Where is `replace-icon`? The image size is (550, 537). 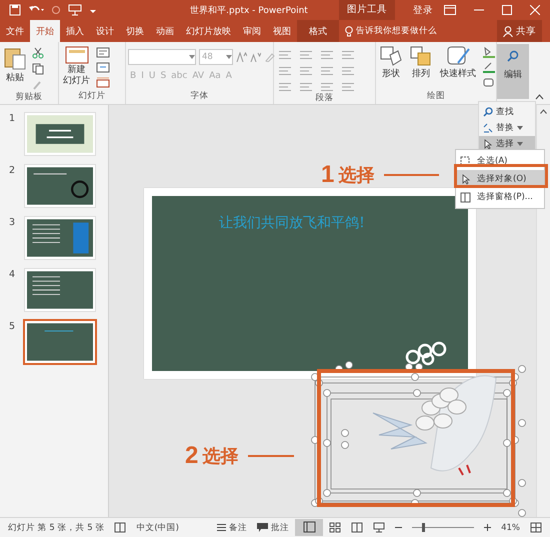
replace-icon is located at coordinates (488, 128).